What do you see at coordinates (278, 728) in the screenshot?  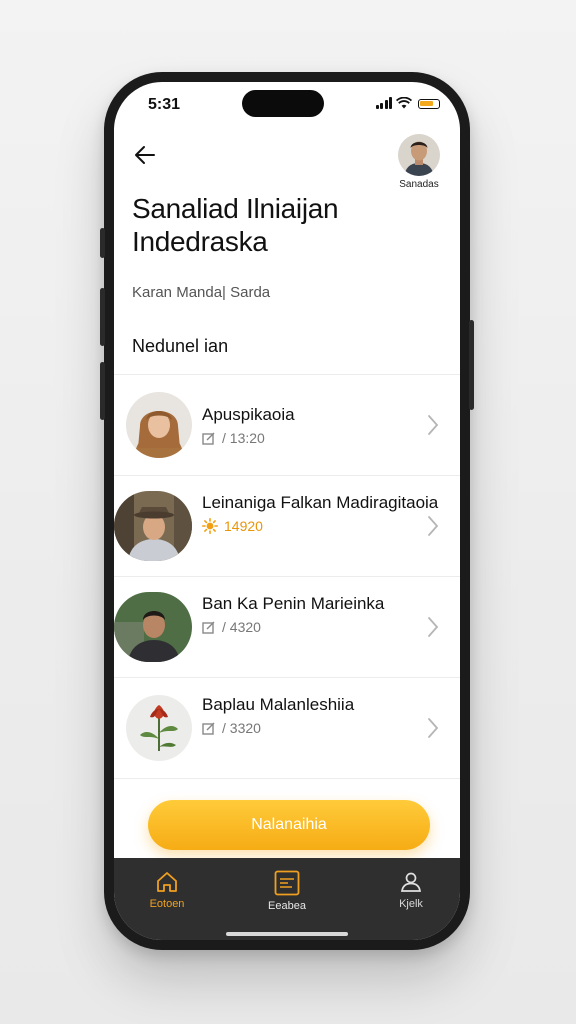 I see `item-meta: / 3320` at bounding box center [278, 728].